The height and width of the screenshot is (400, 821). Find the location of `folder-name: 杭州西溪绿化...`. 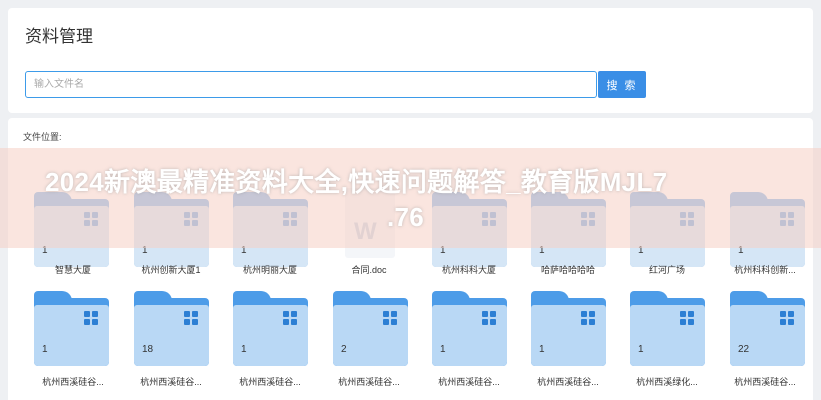

folder-name: 杭州西溪绿化... is located at coordinates (667, 382).